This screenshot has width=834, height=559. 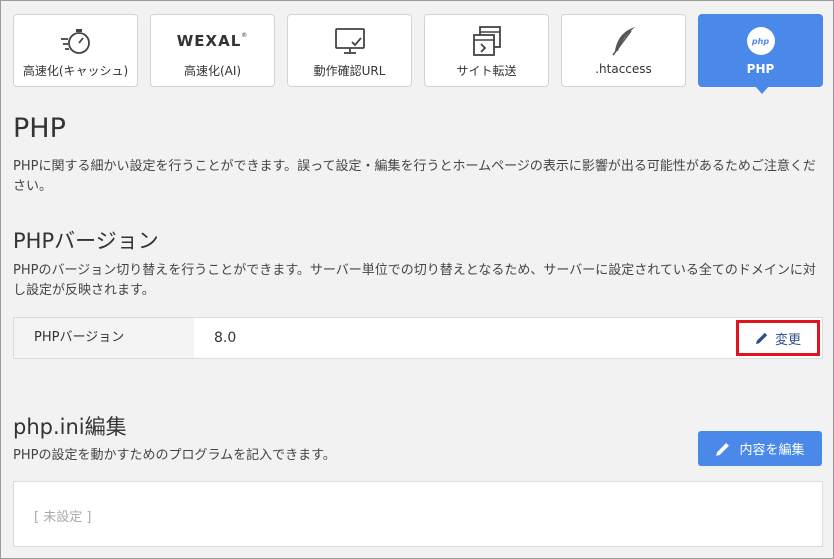 What do you see at coordinates (486, 71) in the screenshot?
I see `tab-label: サイト転送` at bounding box center [486, 71].